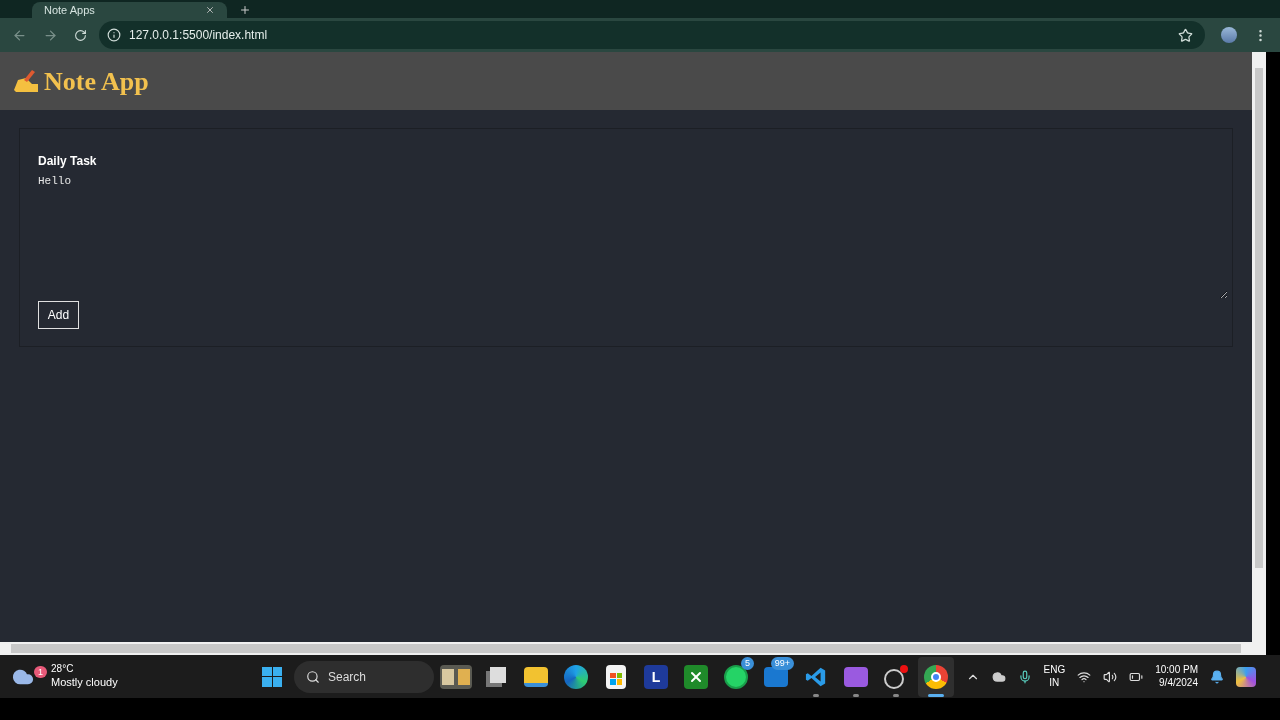 The width and height of the screenshot is (1280, 720). What do you see at coordinates (1084, 676) in the screenshot?
I see `wifi-icon` at bounding box center [1084, 676].